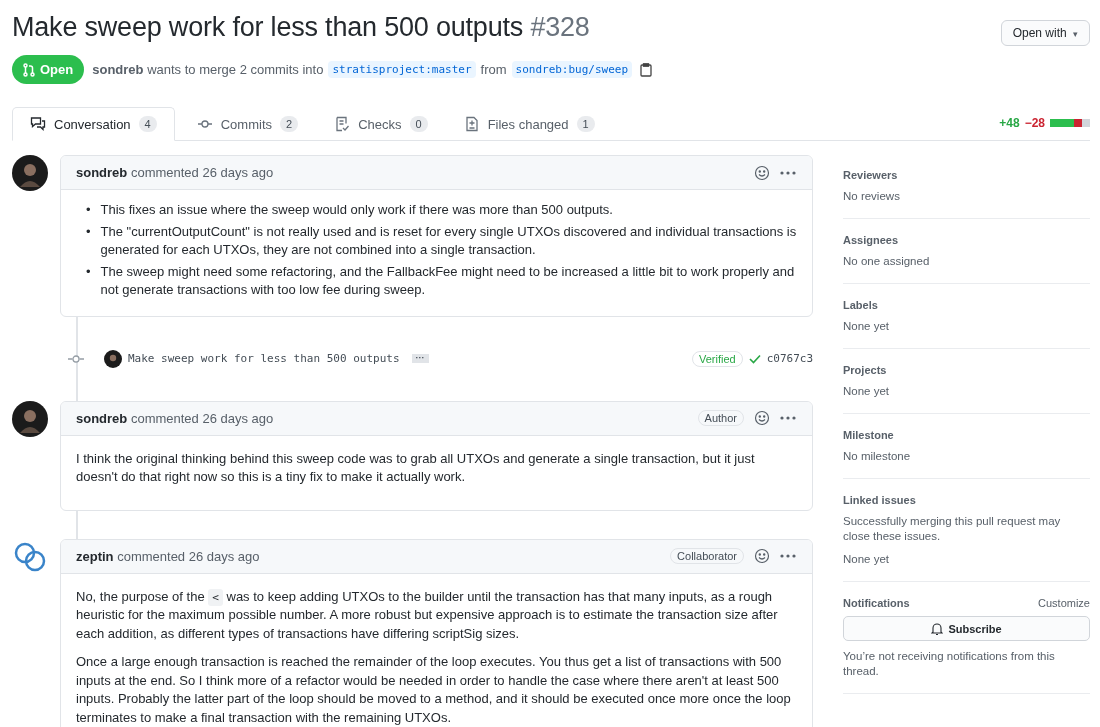  I want to click on sidebar-heading: Reviewers, so click(870, 175).